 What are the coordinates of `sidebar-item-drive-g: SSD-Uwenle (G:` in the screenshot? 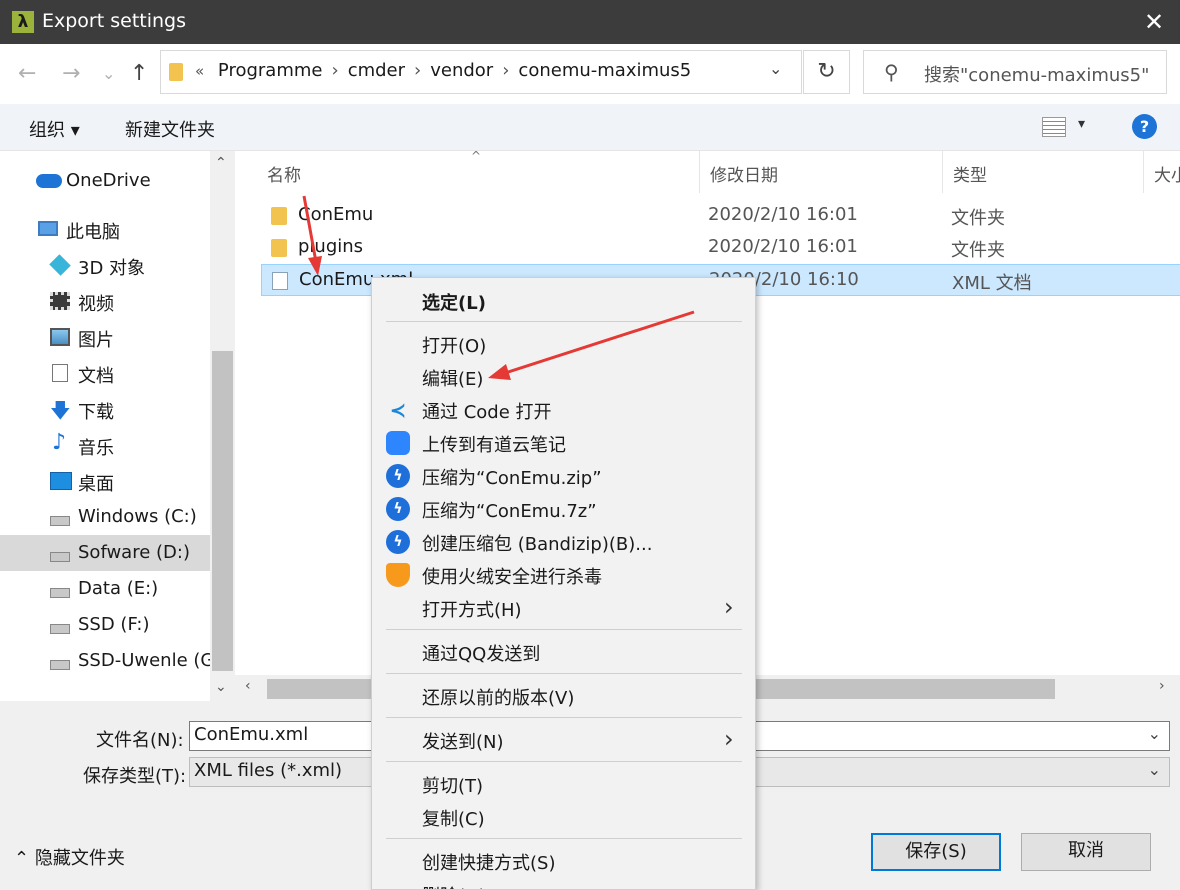 It's located at (105, 661).